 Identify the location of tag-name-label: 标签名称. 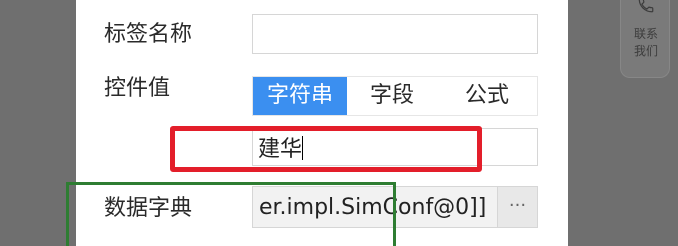
(148, 34).